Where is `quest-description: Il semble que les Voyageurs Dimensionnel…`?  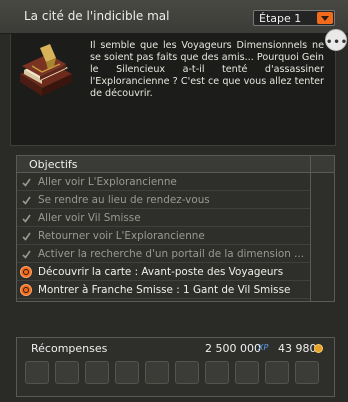 quest-description: Il semble que les Voyageurs Dimensionnel… is located at coordinates (207, 69).